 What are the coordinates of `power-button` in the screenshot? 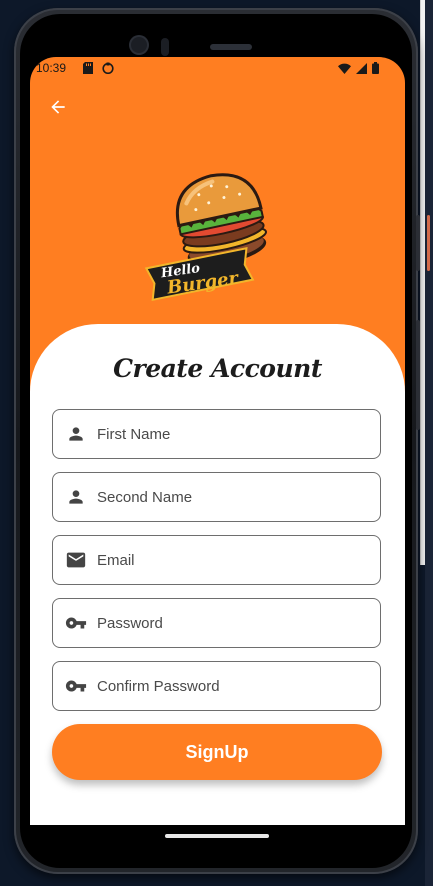 It's located at (418, 243).